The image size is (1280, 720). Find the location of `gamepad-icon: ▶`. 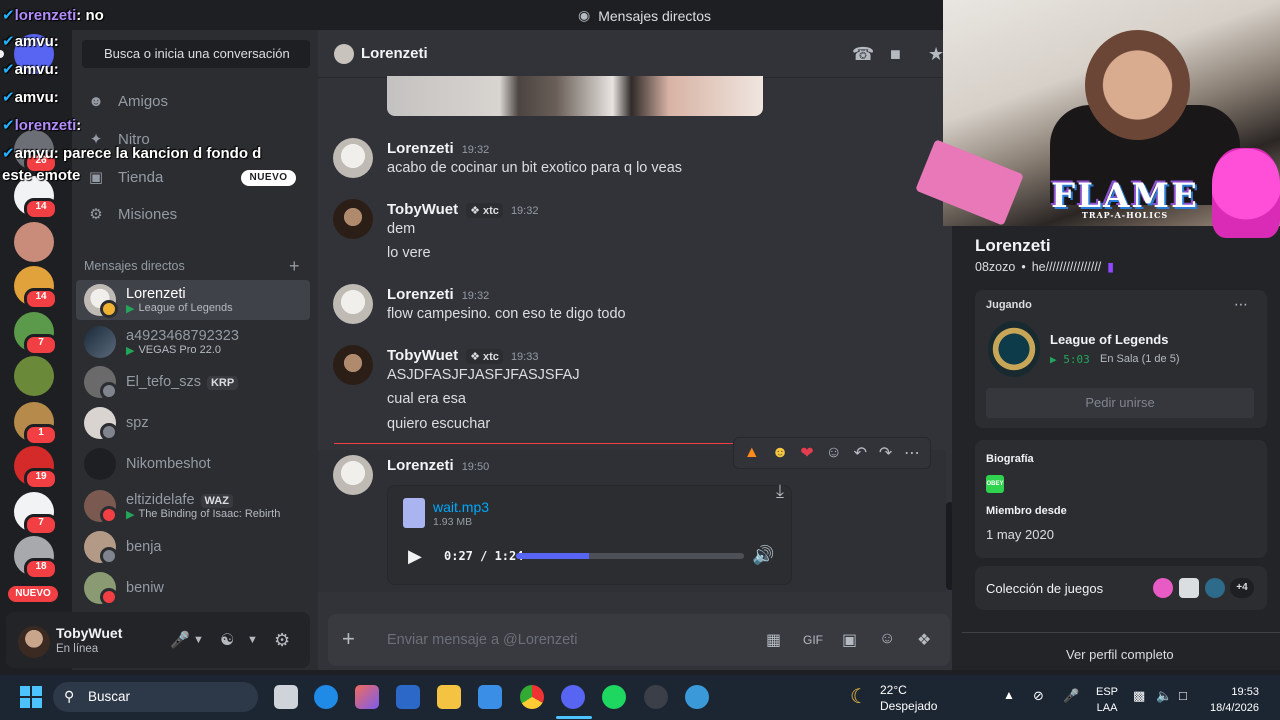

gamepad-icon: ▶ is located at coordinates (130, 308).